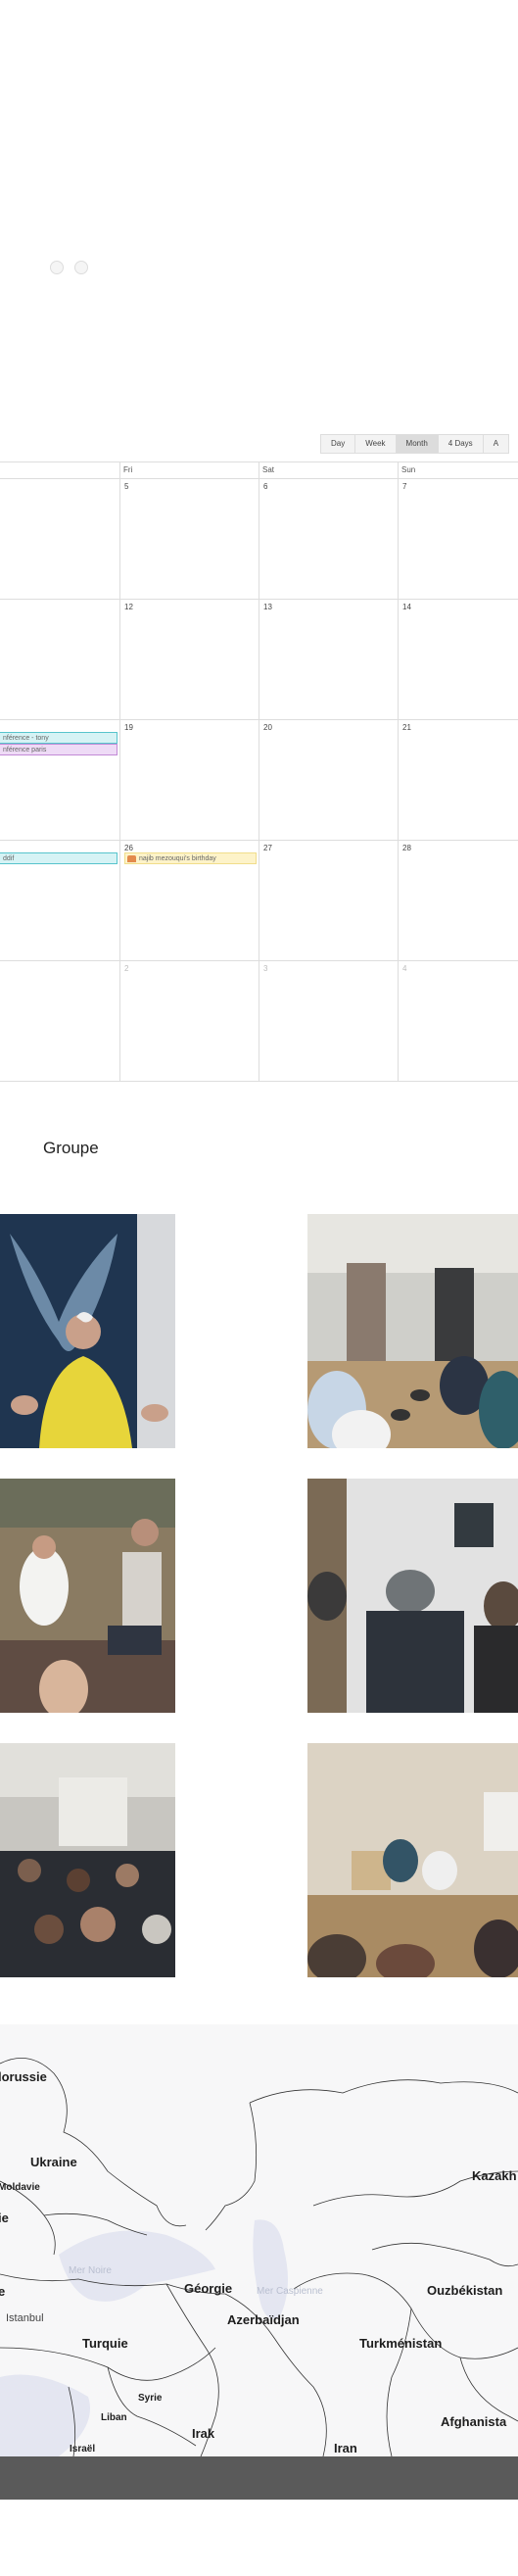  I want to click on sea-label: Mer Caspienne, so click(290, 2291).